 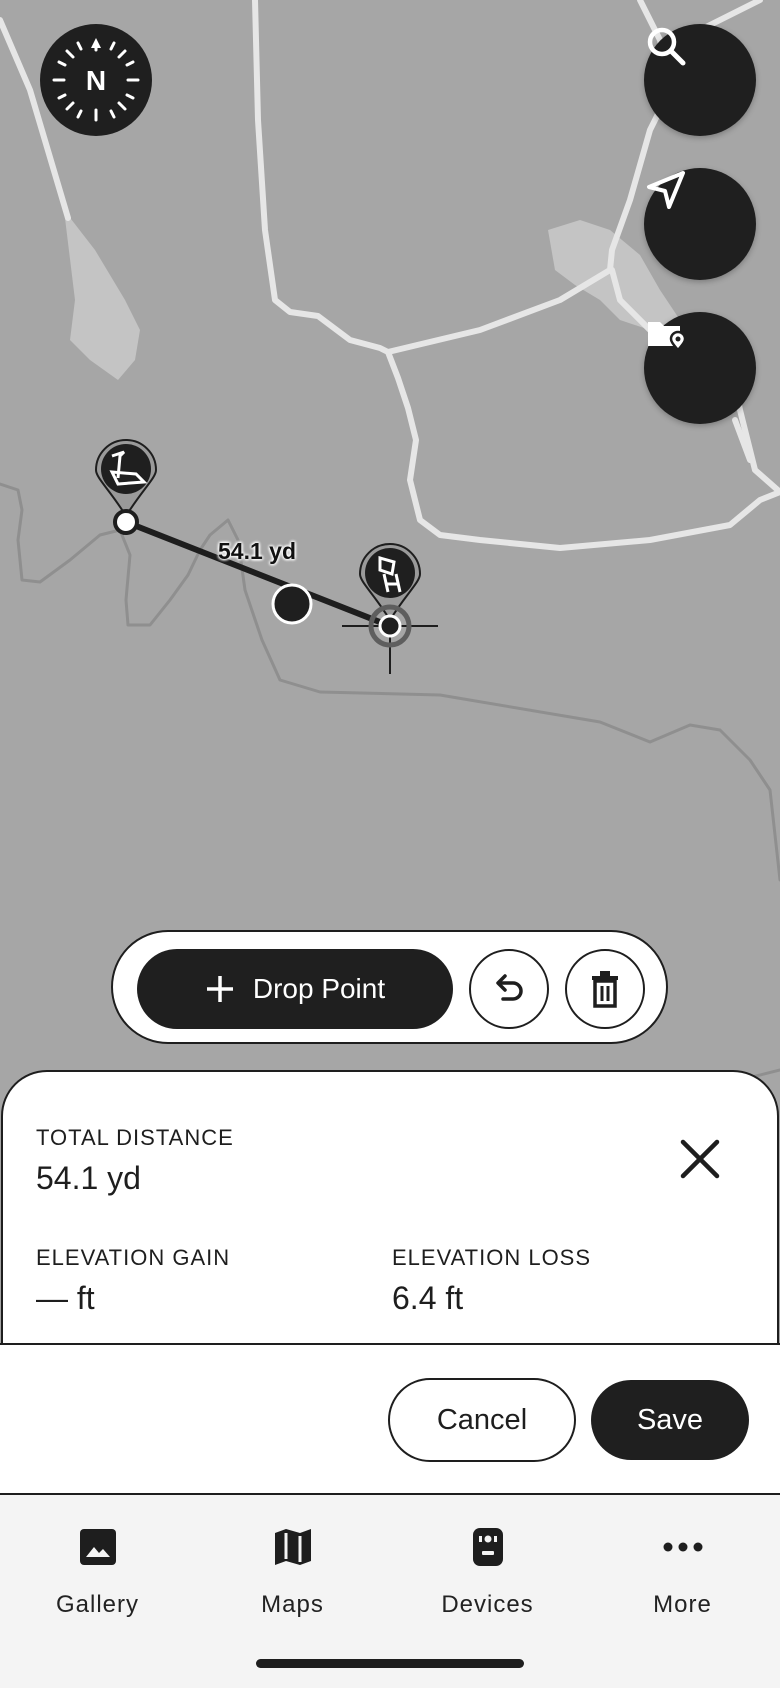 I want to click on compass-north-label: N, so click(x=96, y=80).